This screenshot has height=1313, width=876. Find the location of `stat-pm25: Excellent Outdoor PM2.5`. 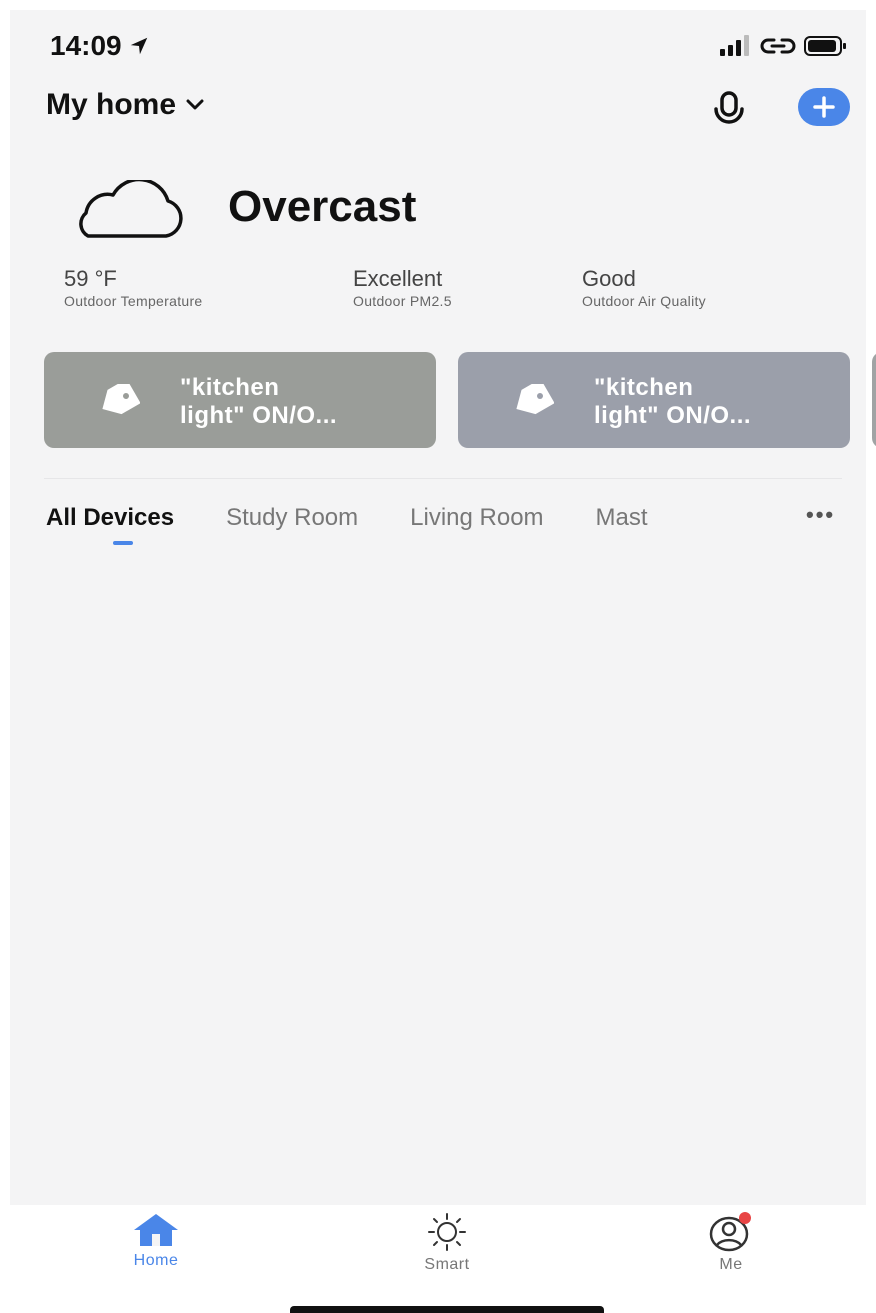

stat-pm25: Excellent Outdoor PM2.5 is located at coordinates (402, 288).